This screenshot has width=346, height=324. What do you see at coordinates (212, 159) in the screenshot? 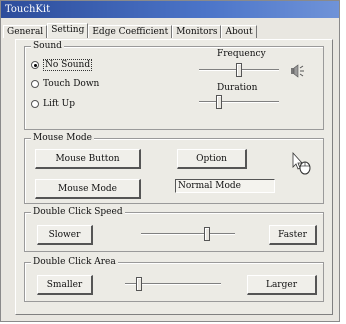
I see `option-button: Option` at bounding box center [212, 159].